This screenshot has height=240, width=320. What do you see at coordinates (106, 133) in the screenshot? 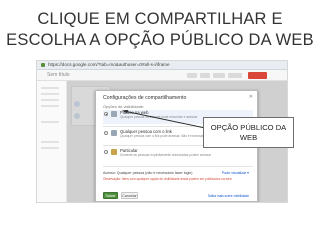
I see `radio-anyone-with-link` at bounding box center [106, 133].